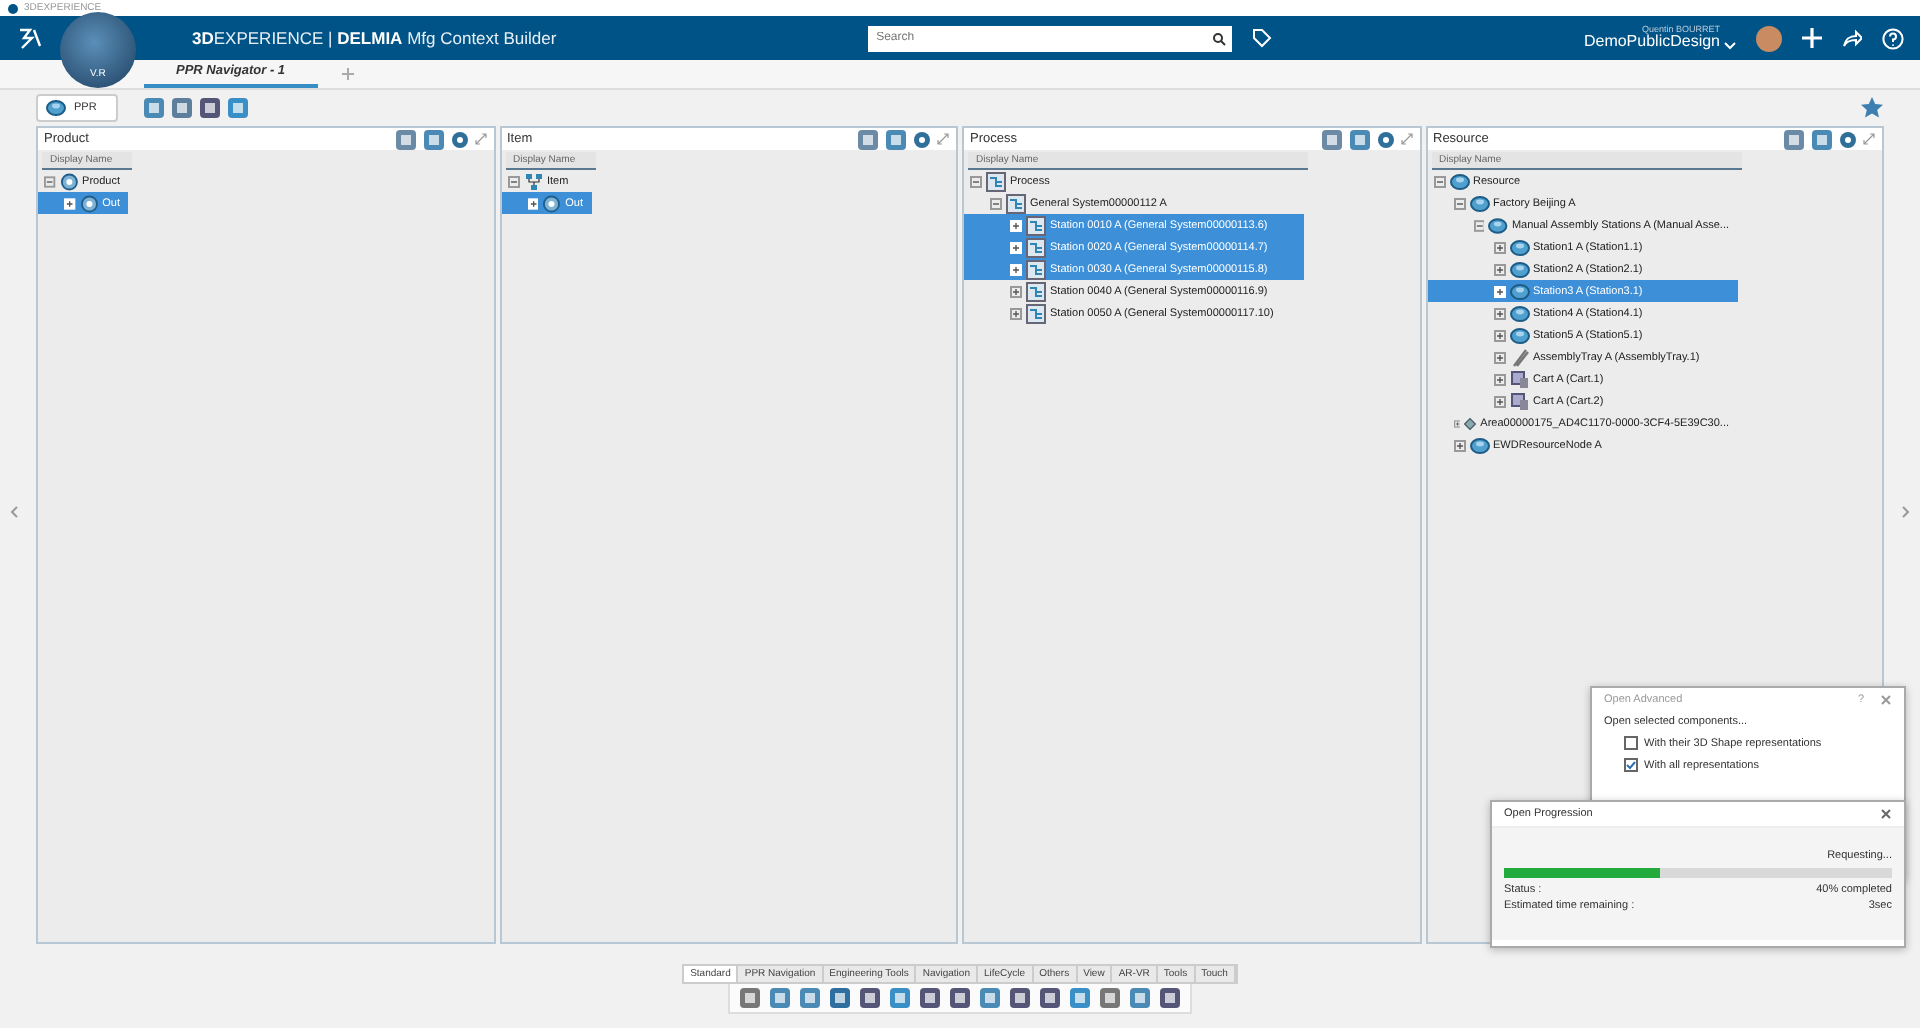 The image size is (1920, 1028). I want to click on chevron-down-icon, so click(1730, 46).